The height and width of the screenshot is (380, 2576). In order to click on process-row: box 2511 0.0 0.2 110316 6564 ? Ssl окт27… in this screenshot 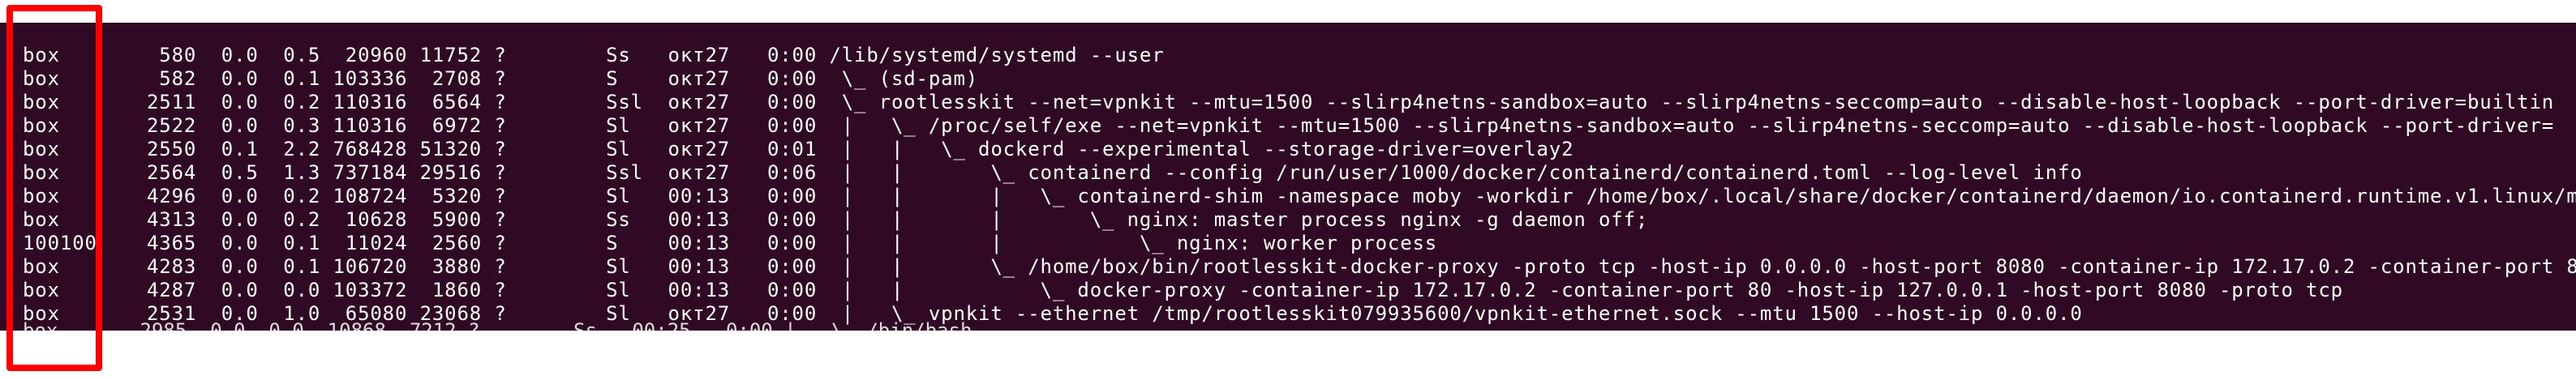, I will do `click(1289, 102)`.